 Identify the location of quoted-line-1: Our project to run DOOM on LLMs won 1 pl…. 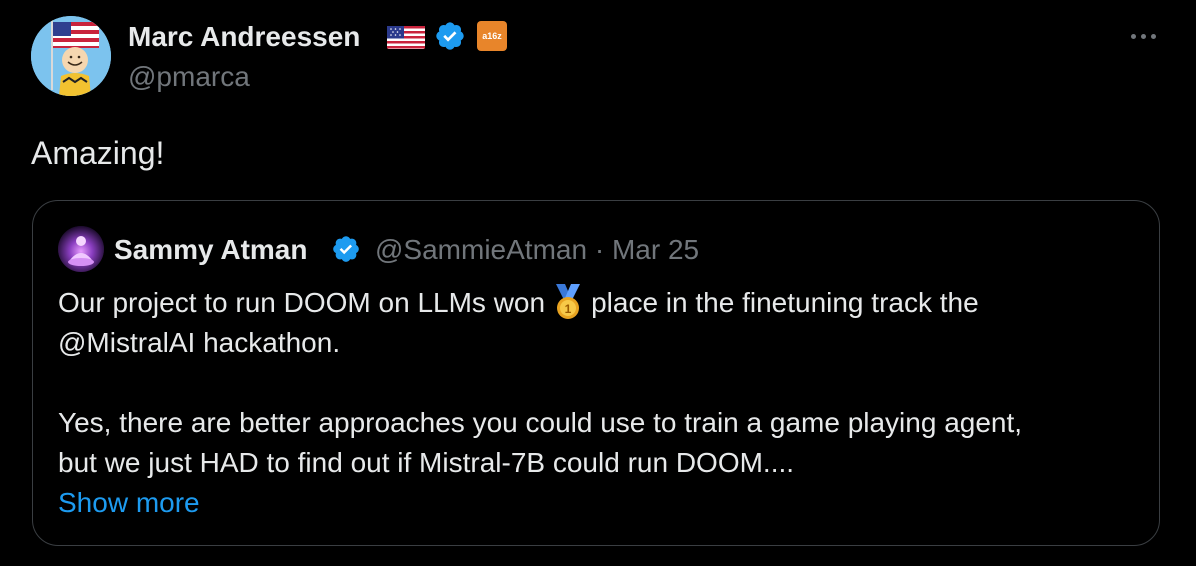
(598, 303).